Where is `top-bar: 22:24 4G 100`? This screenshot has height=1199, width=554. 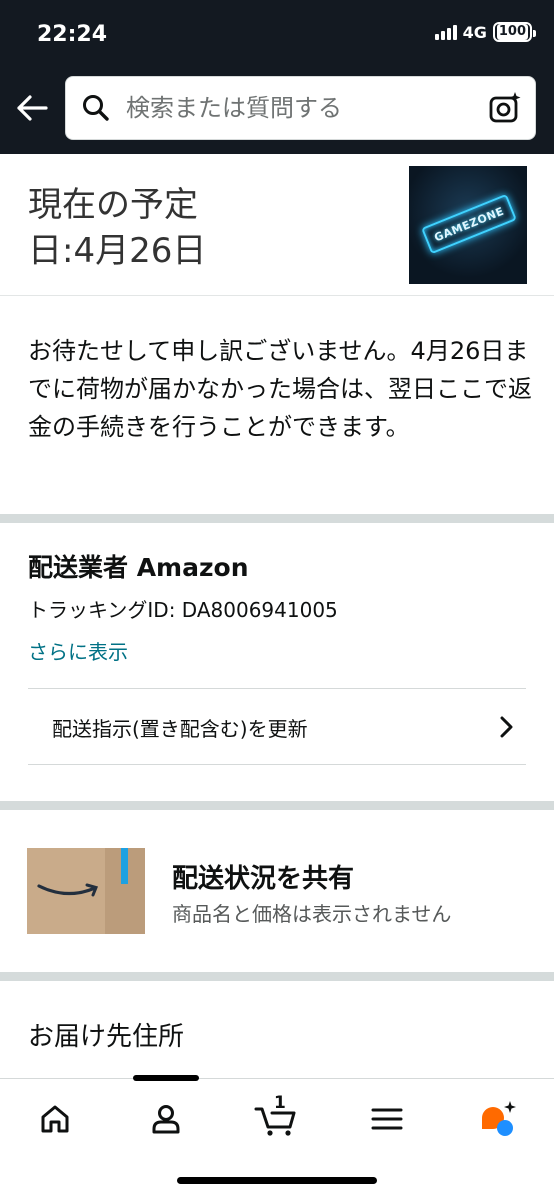
top-bar: 22:24 4G 100 is located at coordinates (277, 77).